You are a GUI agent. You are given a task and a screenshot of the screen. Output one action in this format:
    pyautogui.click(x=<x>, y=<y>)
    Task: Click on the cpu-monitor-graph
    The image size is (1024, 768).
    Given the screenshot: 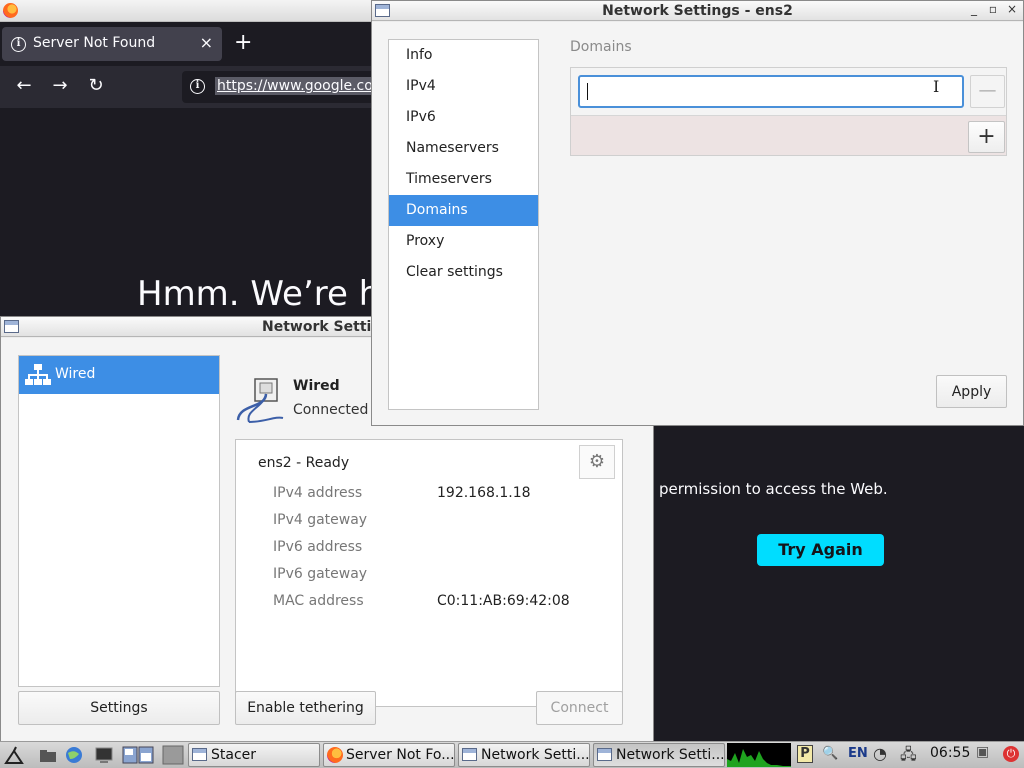 What is the action you would take?
    pyautogui.click(x=759, y=755)
    